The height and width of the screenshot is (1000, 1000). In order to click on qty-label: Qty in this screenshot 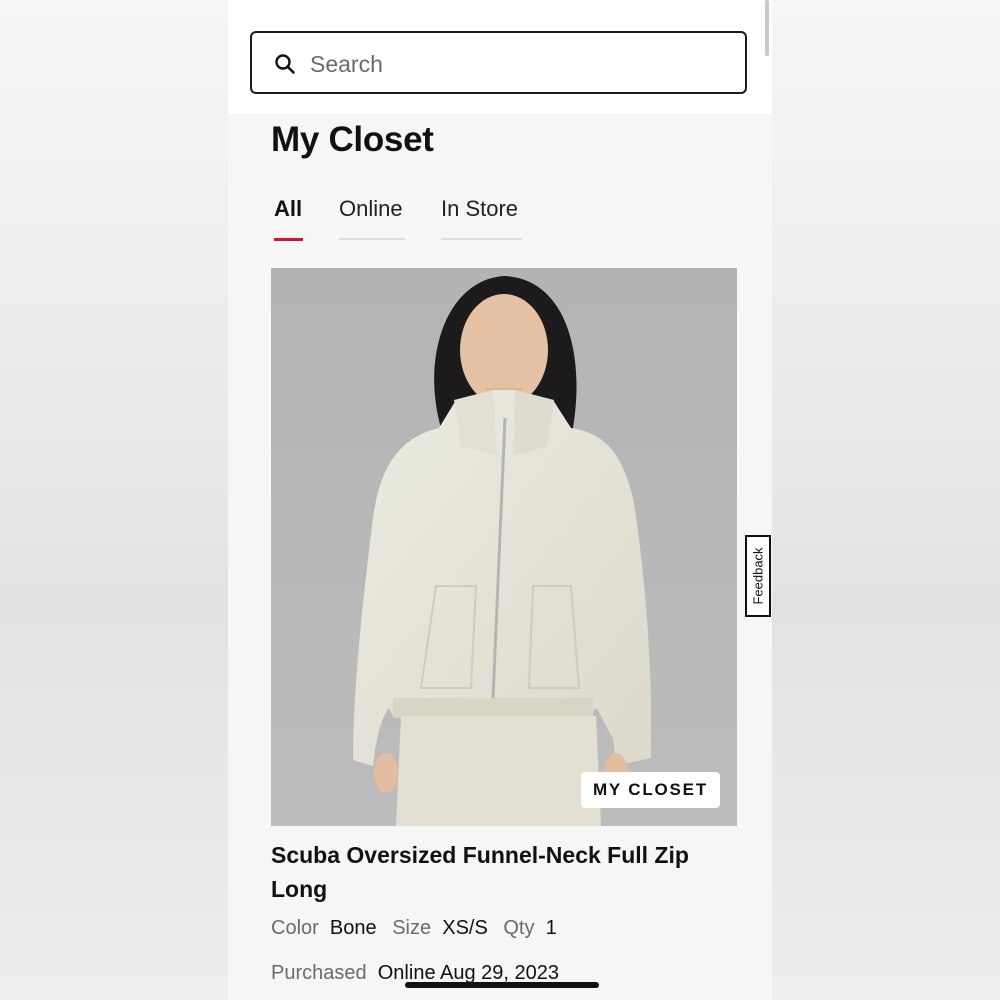, I will do `click(519, 928)`.